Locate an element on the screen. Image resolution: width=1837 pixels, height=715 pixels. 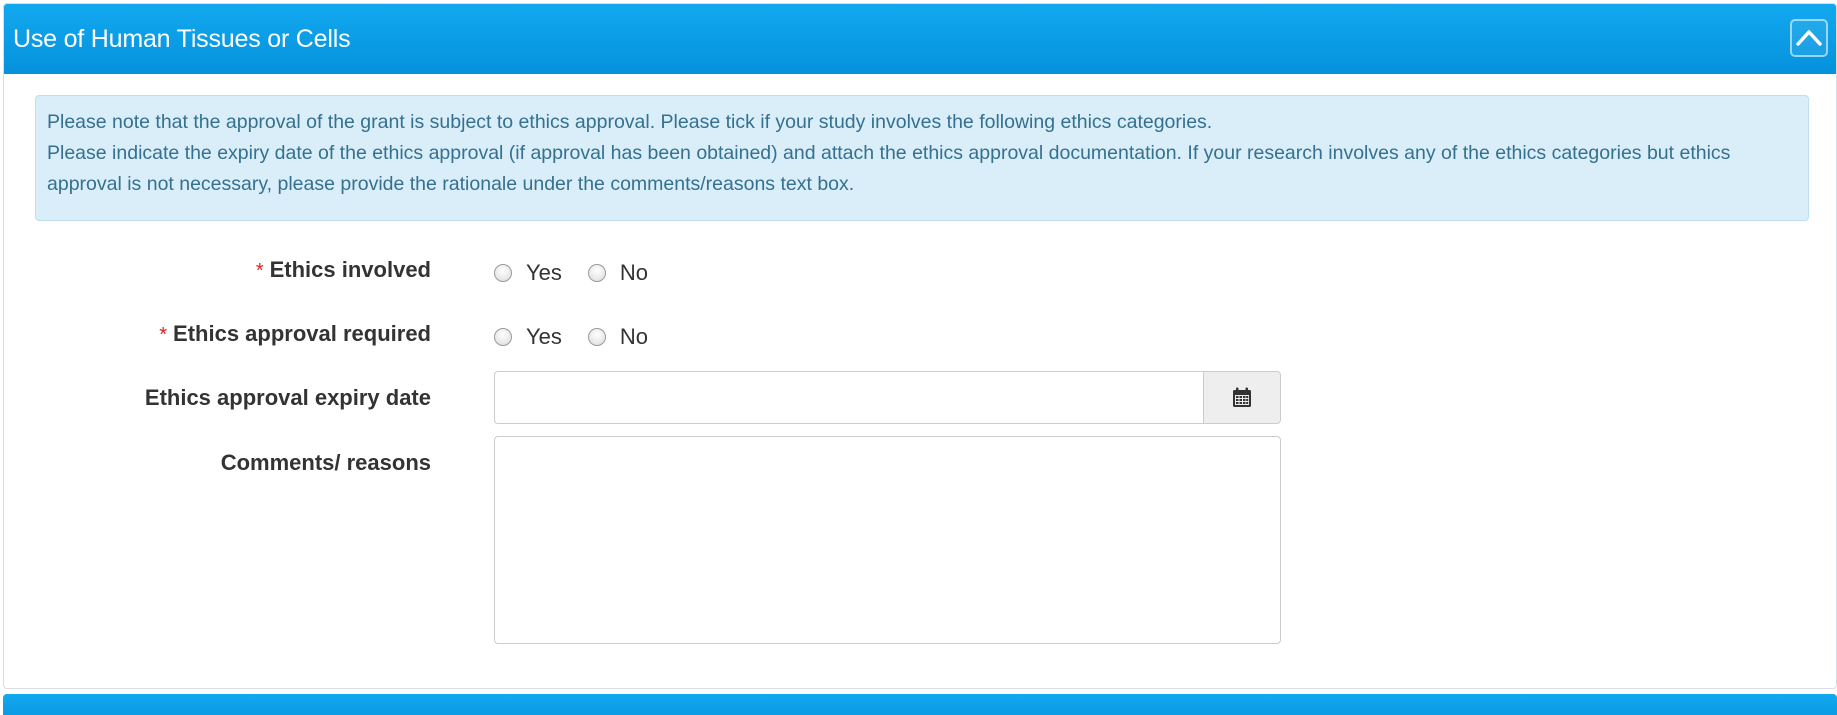
expiry-date-input is located at coordinates (848, 397).